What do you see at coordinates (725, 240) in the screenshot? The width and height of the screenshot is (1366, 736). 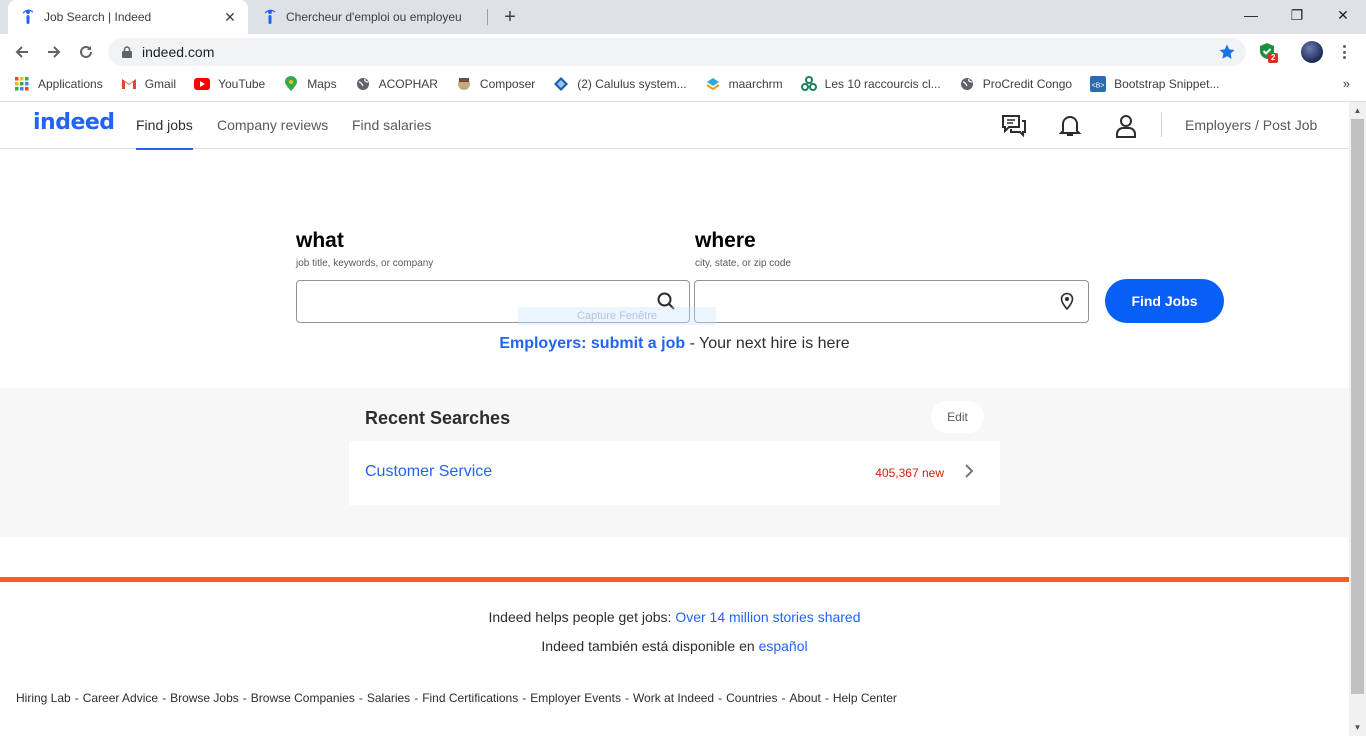 I see `where-label: where` at bounding box center [725, 240].